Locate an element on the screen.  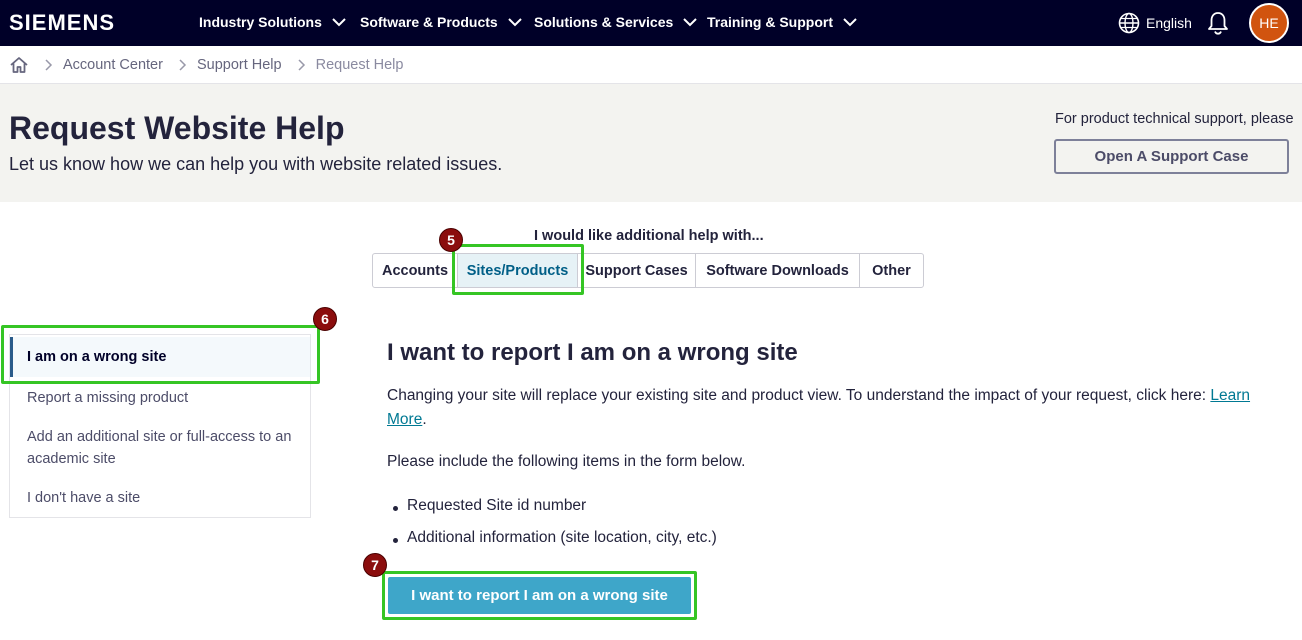
nav-training-support: Training & Support is located at coordinates (782, 22).